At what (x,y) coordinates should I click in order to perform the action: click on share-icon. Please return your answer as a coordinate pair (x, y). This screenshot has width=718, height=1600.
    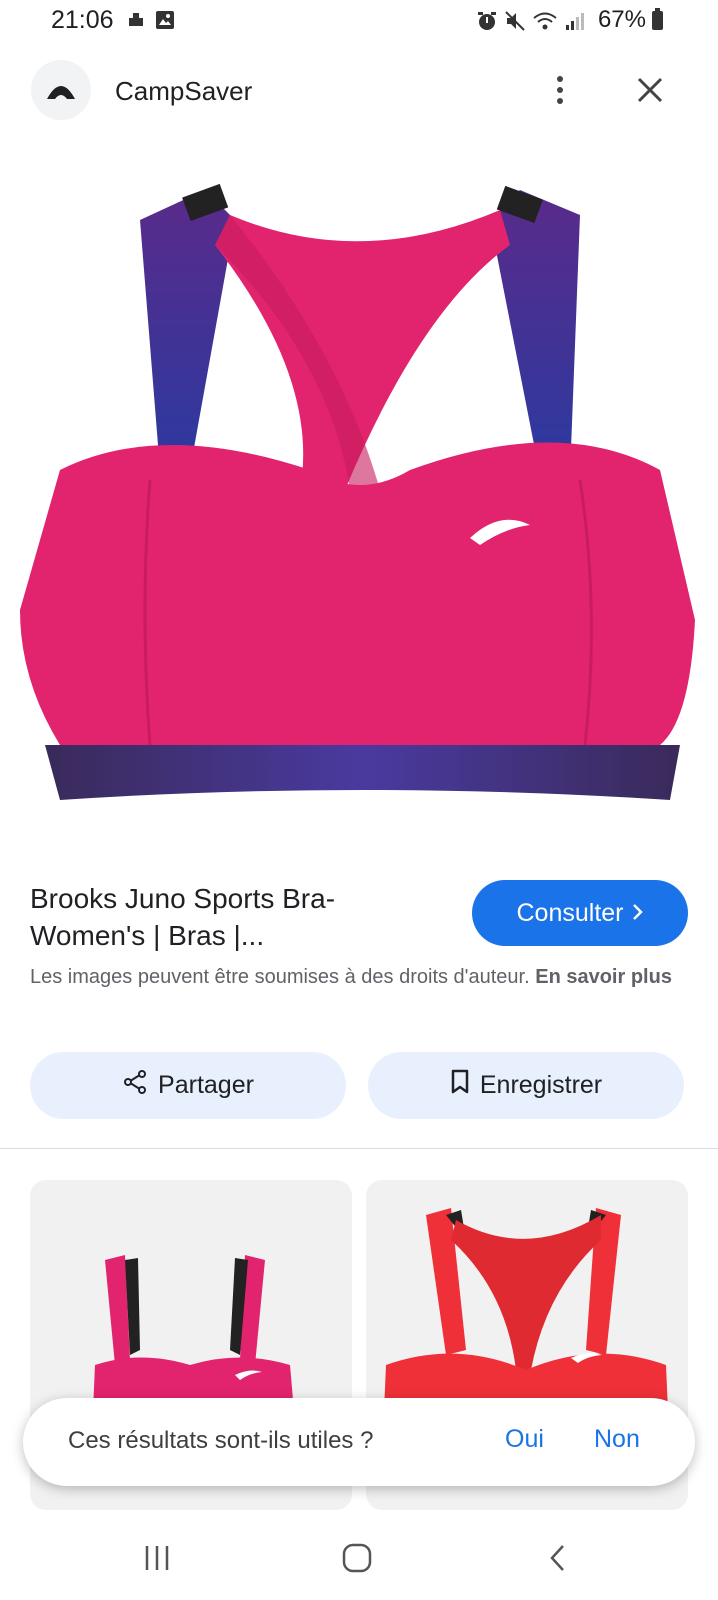
    Looking at the image, I should click on (135, 1085).